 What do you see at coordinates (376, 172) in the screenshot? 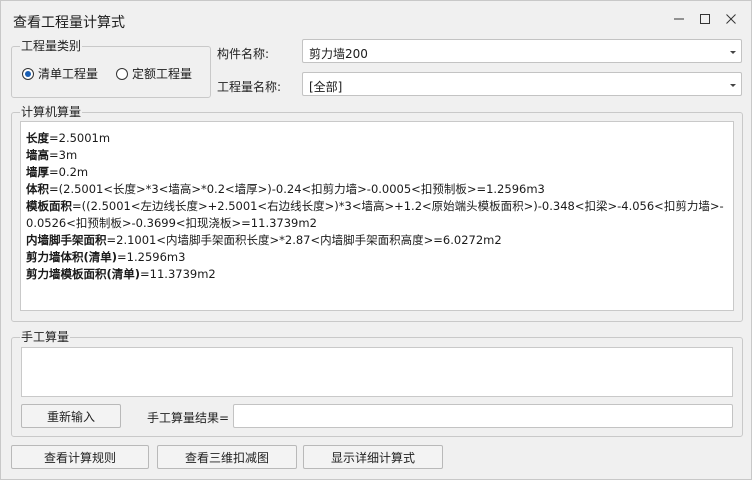
I see `calc-line: 墙厚=0.2m` at bounding box center [376, 172].